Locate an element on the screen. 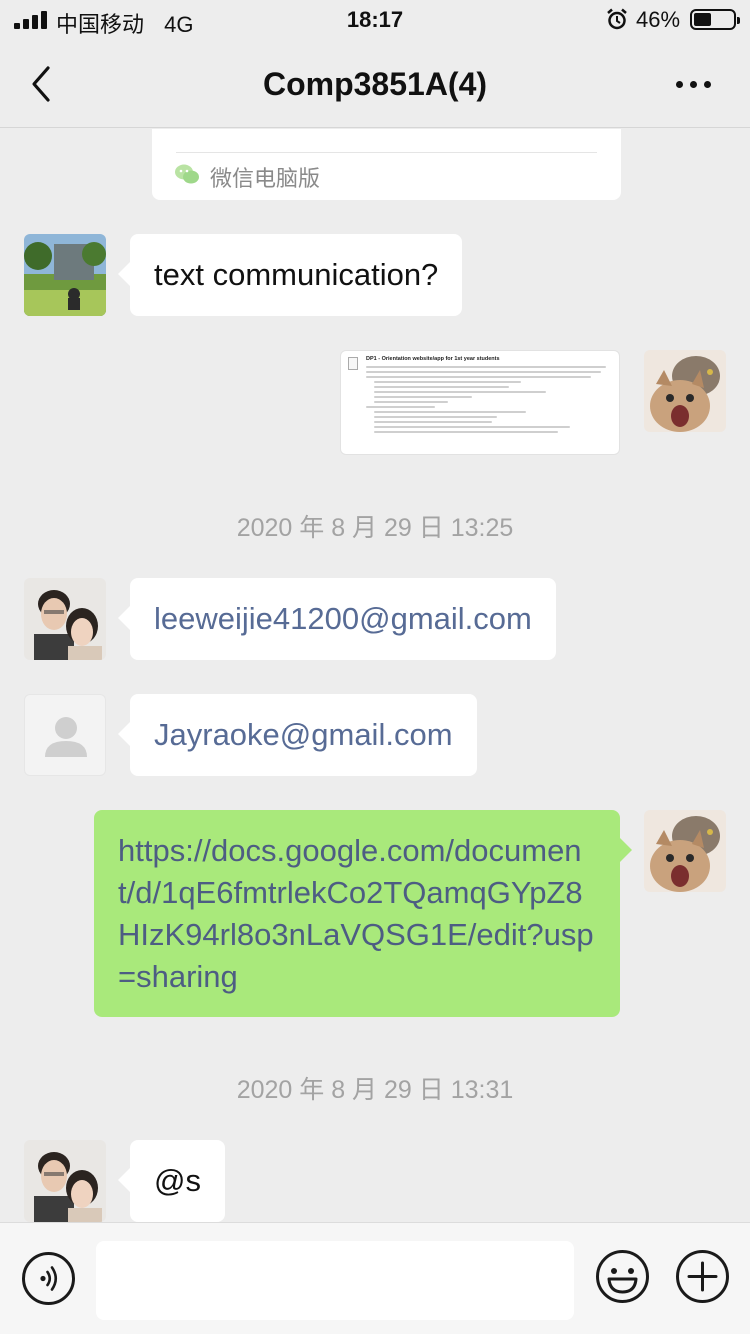 This screenshot has width=750, height=1334. message-input is located at coordinates (335, 1280).